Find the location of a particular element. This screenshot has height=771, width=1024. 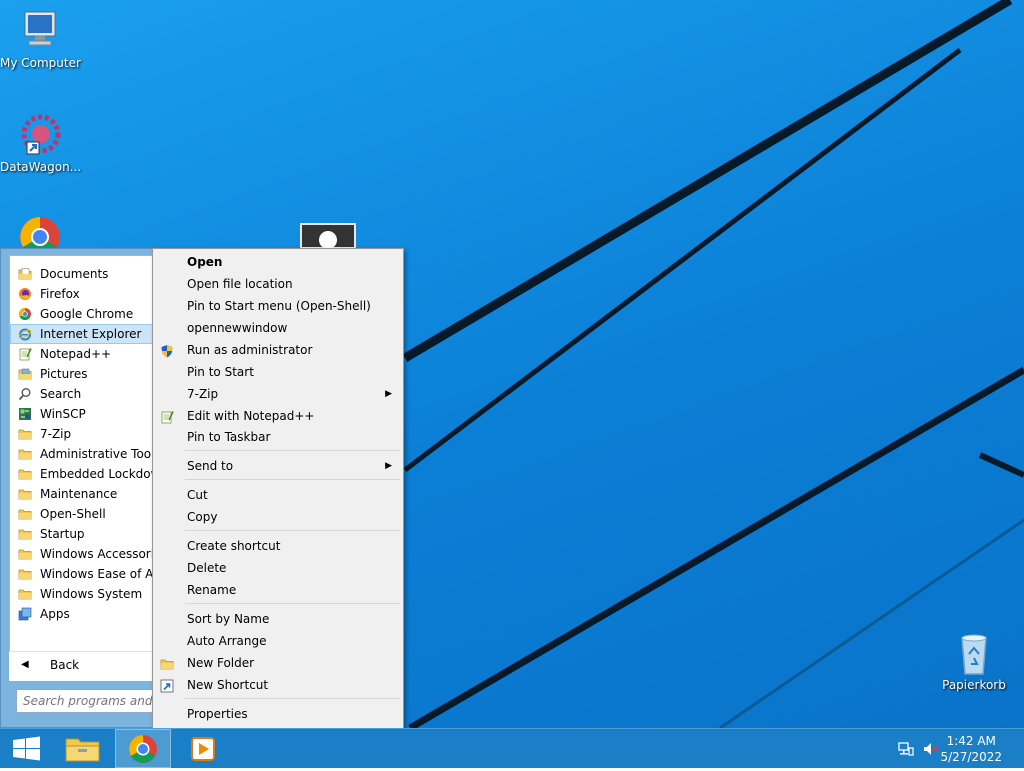

firefox-icon is located at coordinates (25, 294).